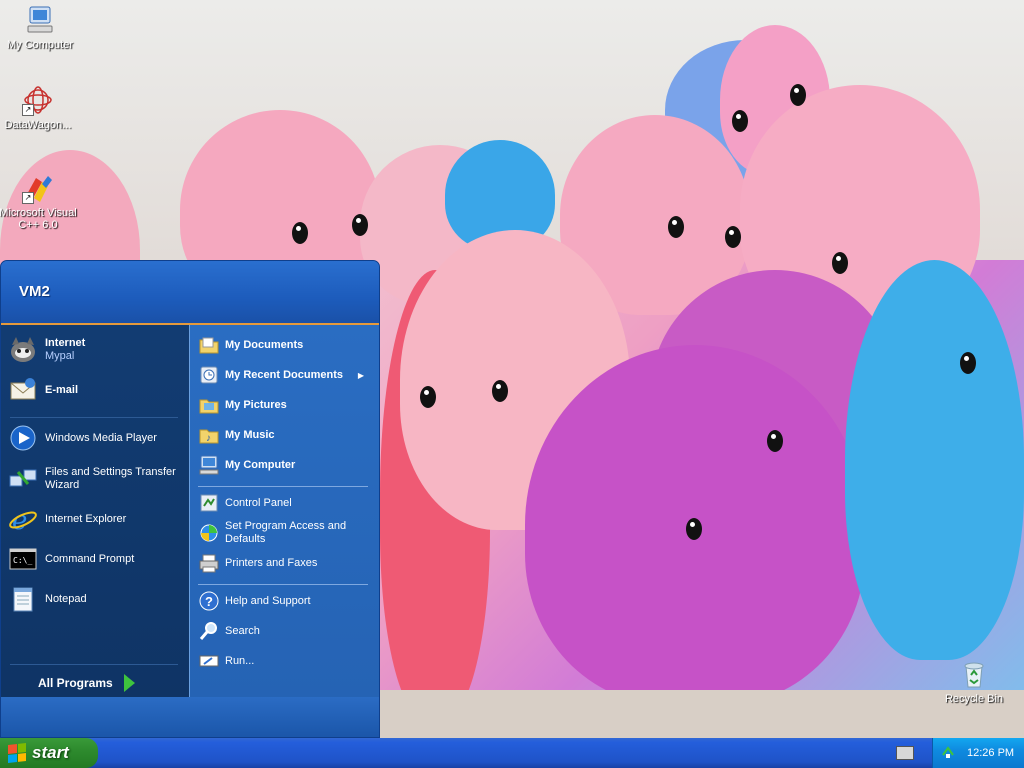 Image resolution: width=1024 pixels, height=768 pixels. I want to click on recycle-bin-icon, so click(974, 674).